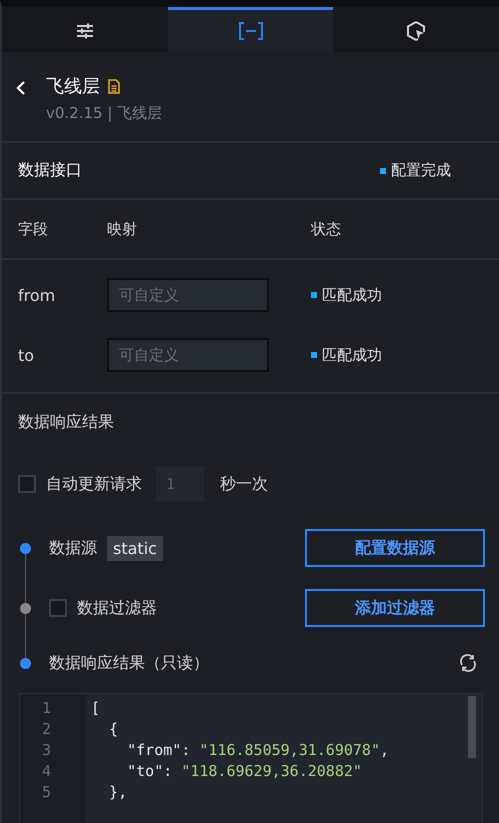  I want to click on line-number: 3, so click(46, 750).